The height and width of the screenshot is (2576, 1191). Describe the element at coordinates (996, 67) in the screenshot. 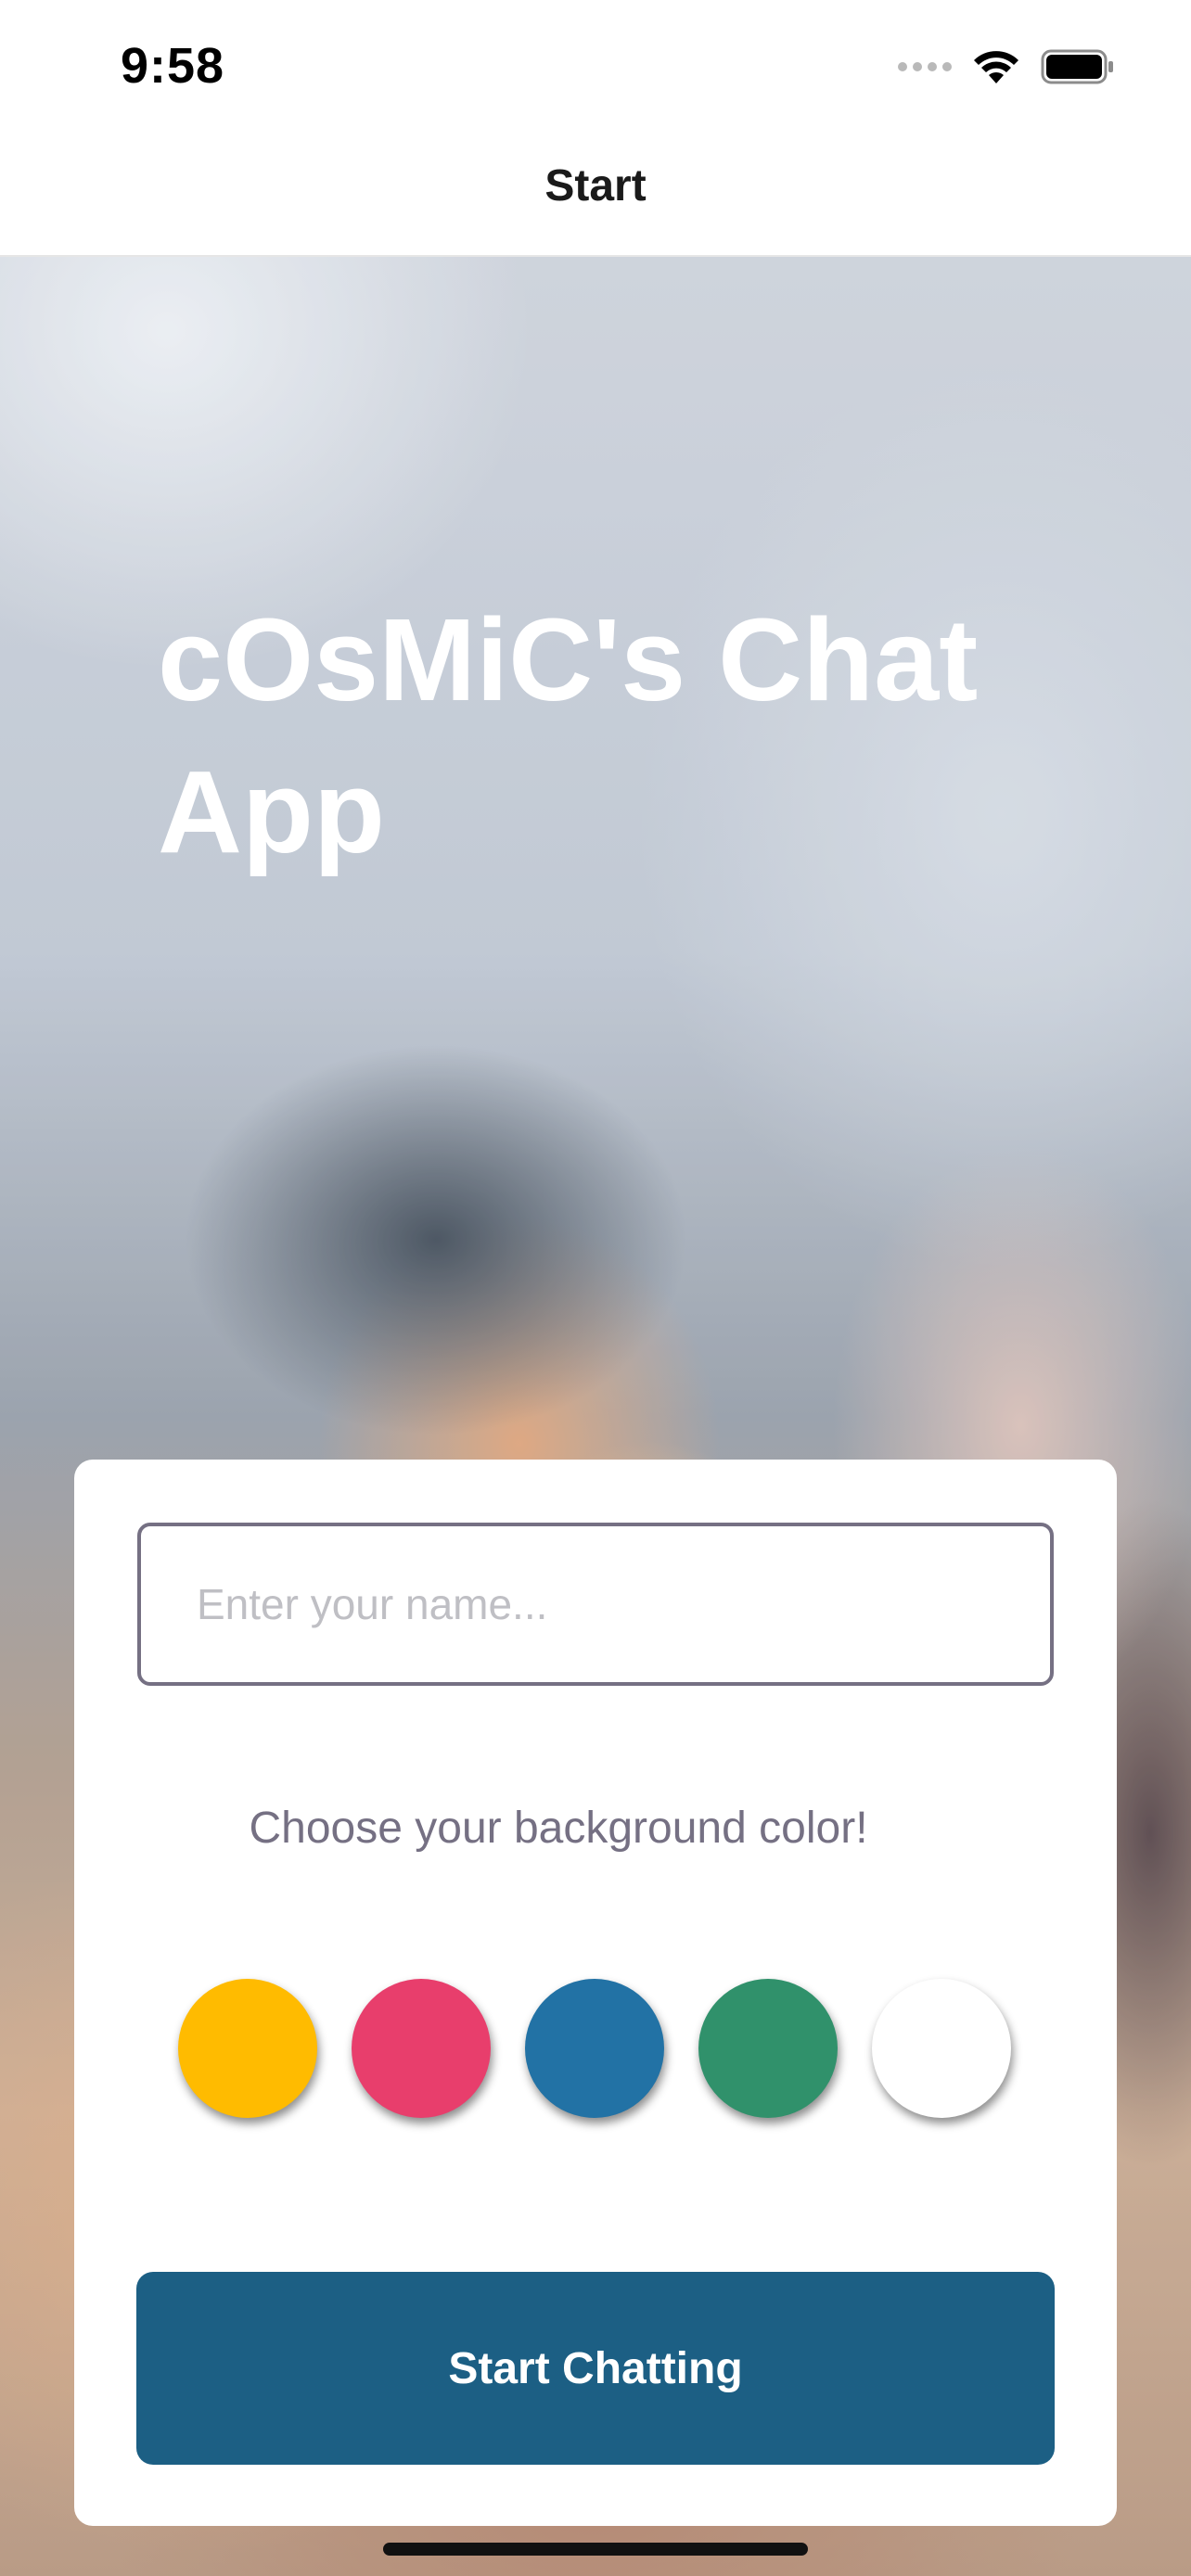

I see `wifi-icon` at that location.